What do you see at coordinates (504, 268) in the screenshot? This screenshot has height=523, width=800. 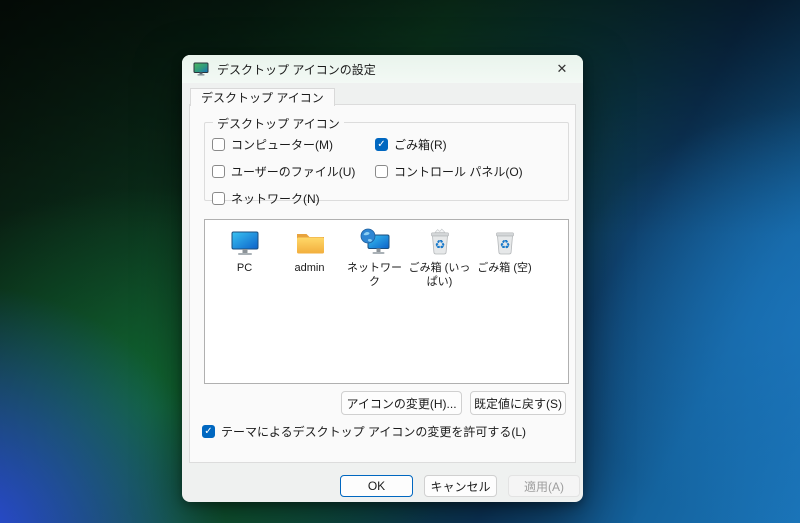 I see `list-item-label: ごみ箱 (空)` at bounding box center [504, 268].